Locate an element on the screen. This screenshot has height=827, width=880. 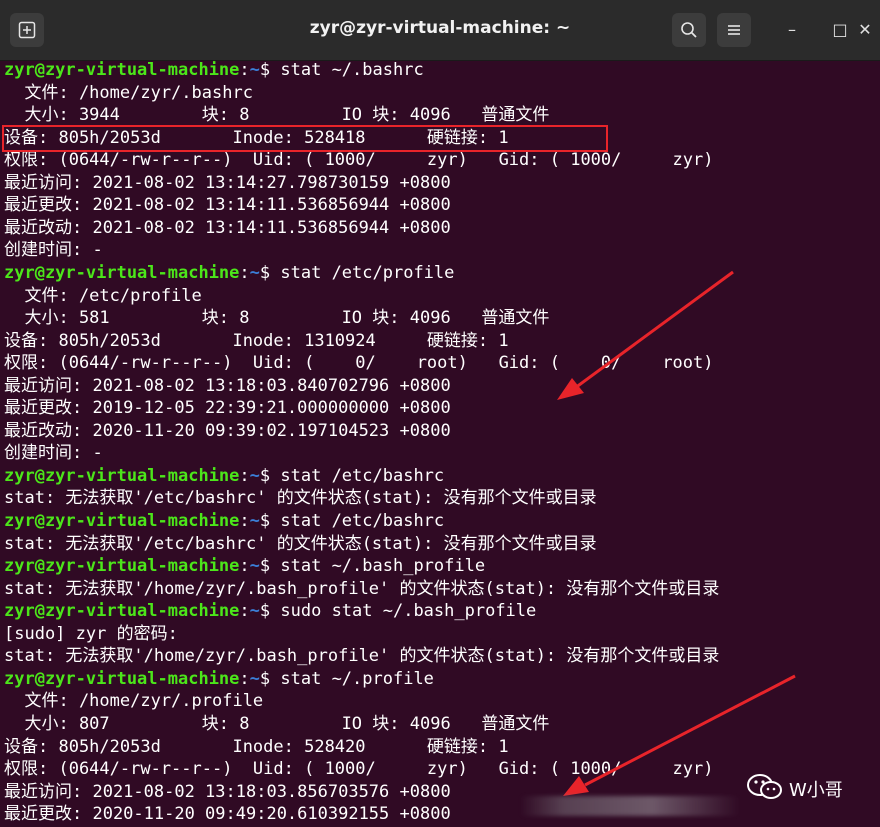
blurred-region is located at coordinates (630, 806).